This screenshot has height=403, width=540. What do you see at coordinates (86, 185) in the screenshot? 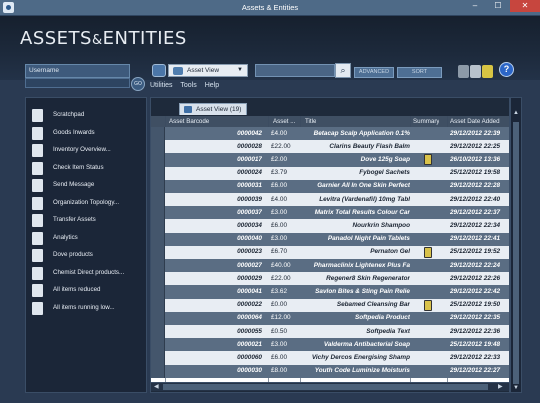
I see `sidebar-item: Send Message` at bounding box center [86, 185].